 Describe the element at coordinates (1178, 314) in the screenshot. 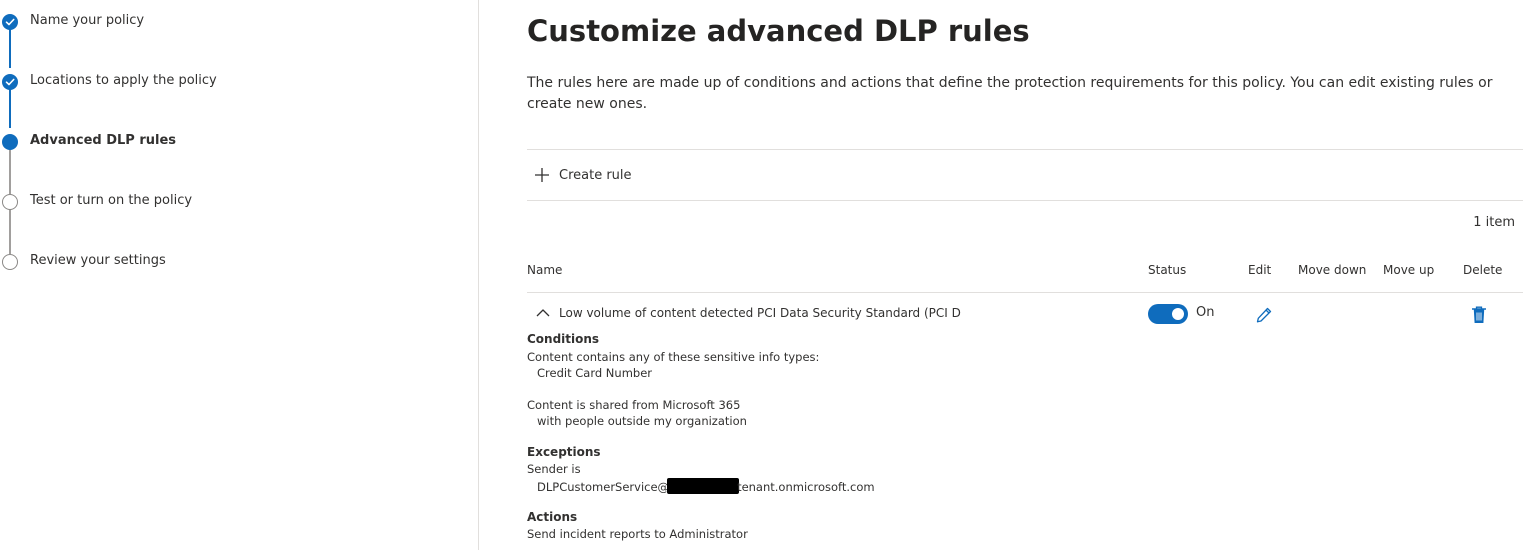

I see `toggle-knob` at that location.